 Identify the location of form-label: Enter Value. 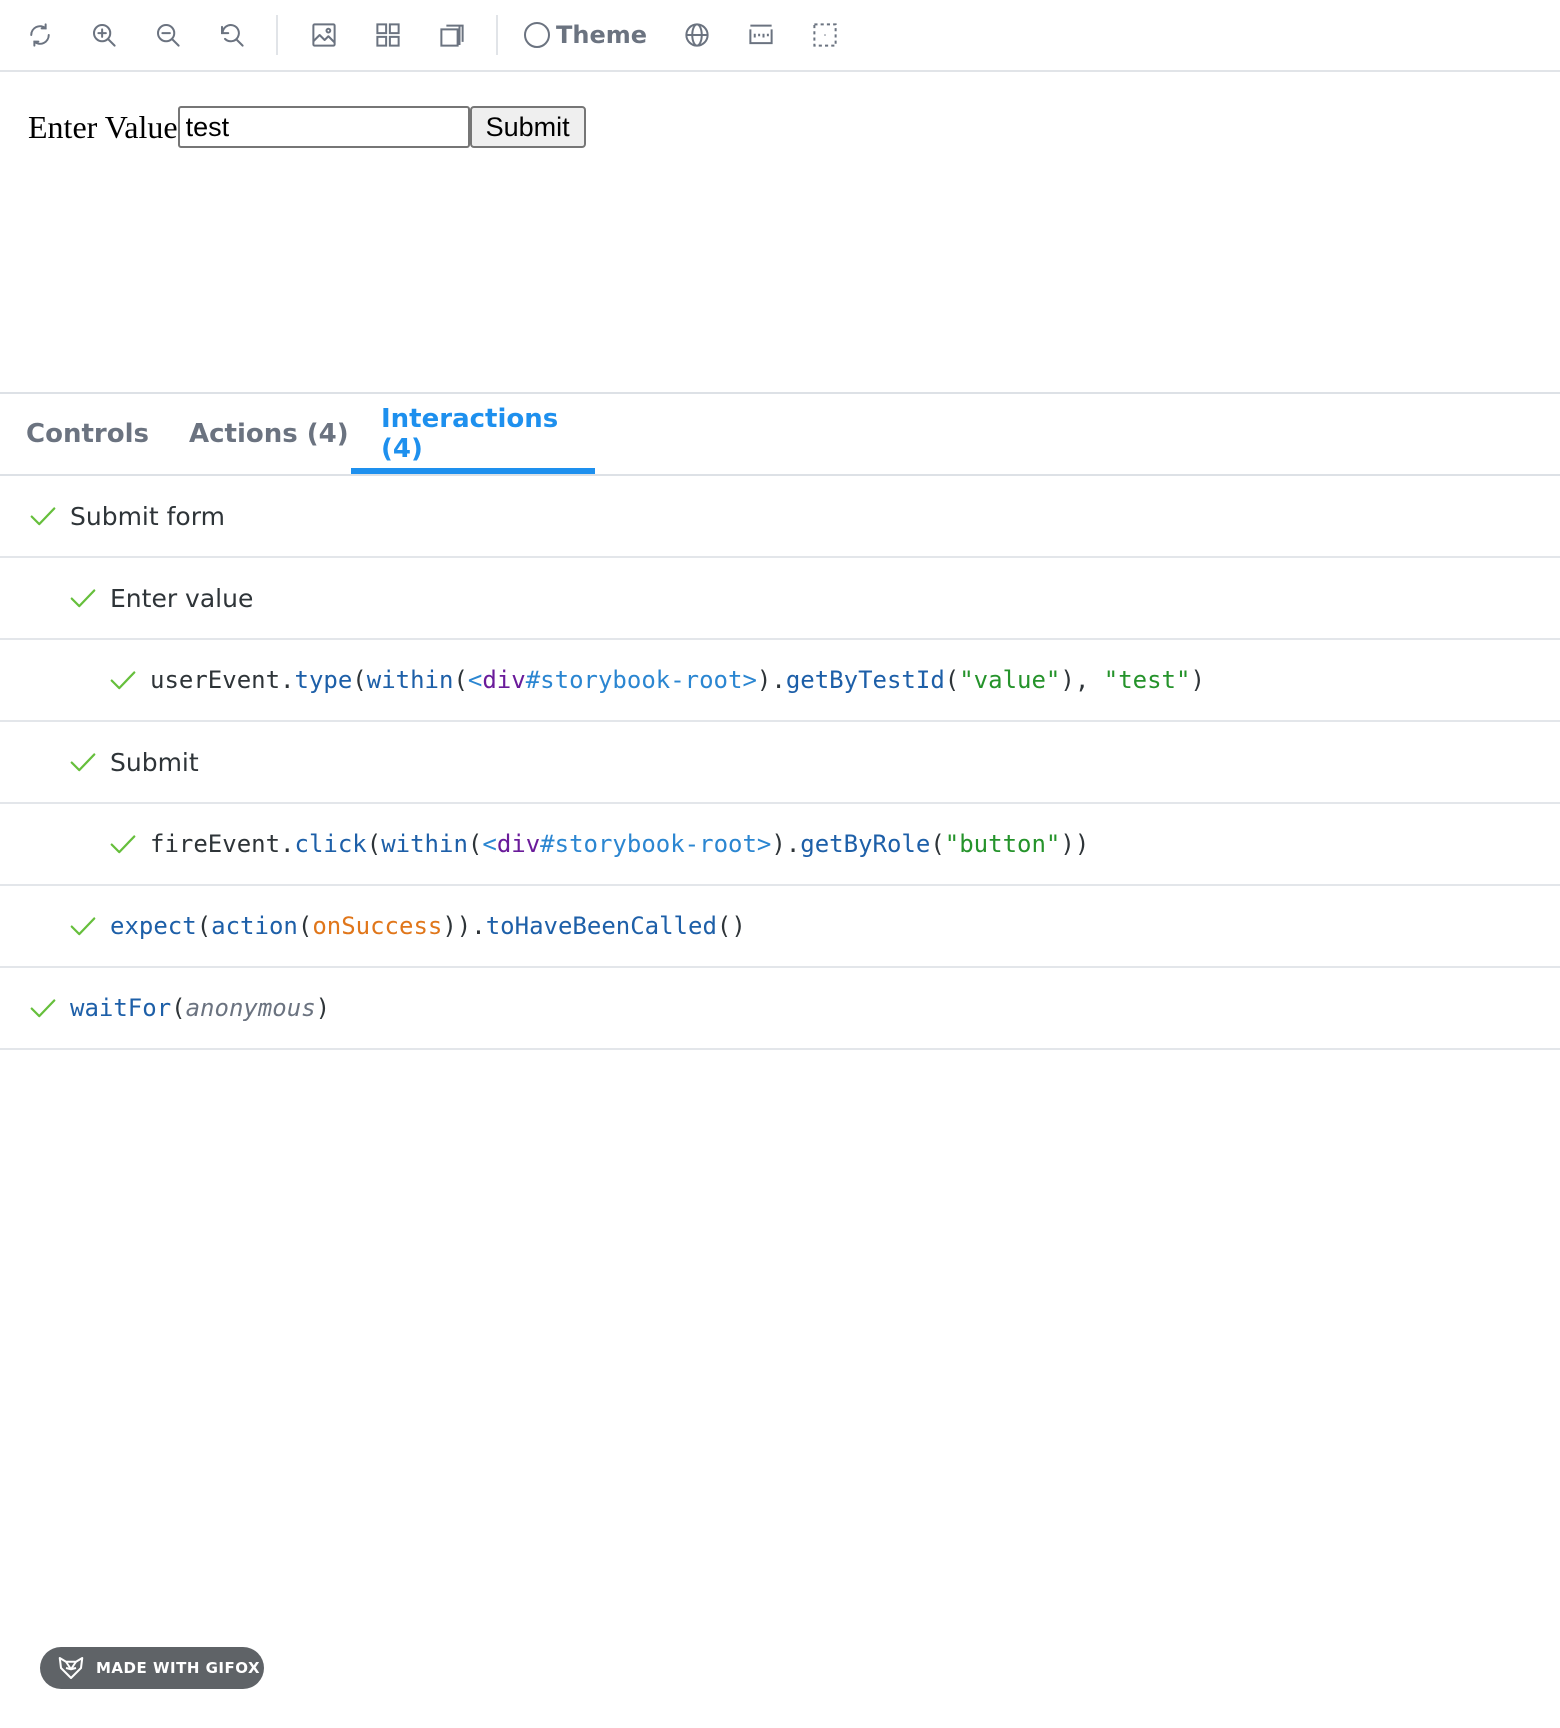
(103, 126).